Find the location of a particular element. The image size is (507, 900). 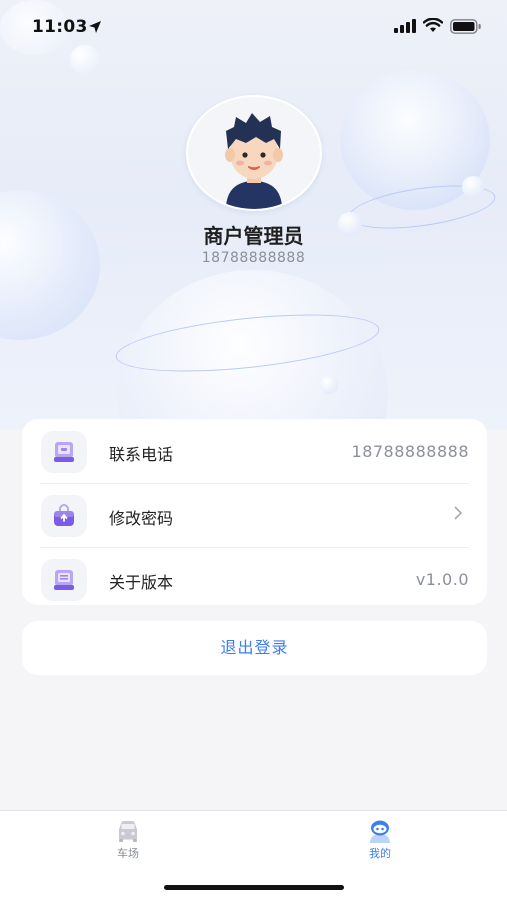

menu-item-change-password: 修改密码 is located at coordinates (254, 516).